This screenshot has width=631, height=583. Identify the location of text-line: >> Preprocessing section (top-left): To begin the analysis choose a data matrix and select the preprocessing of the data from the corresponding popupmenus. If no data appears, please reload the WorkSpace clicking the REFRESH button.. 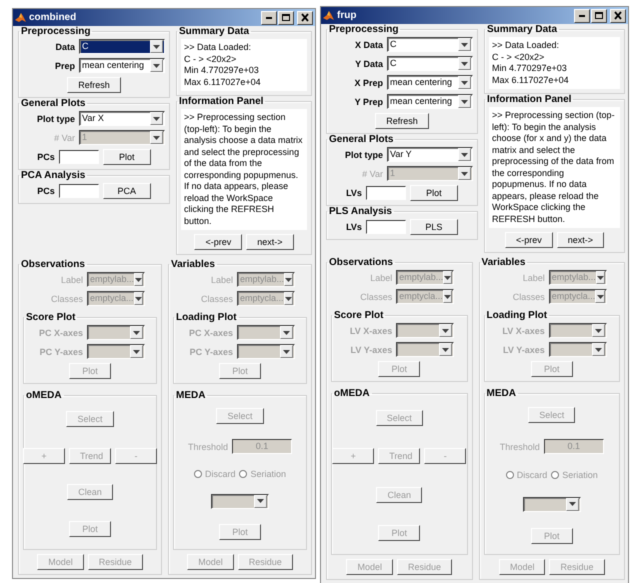
(244, 169).